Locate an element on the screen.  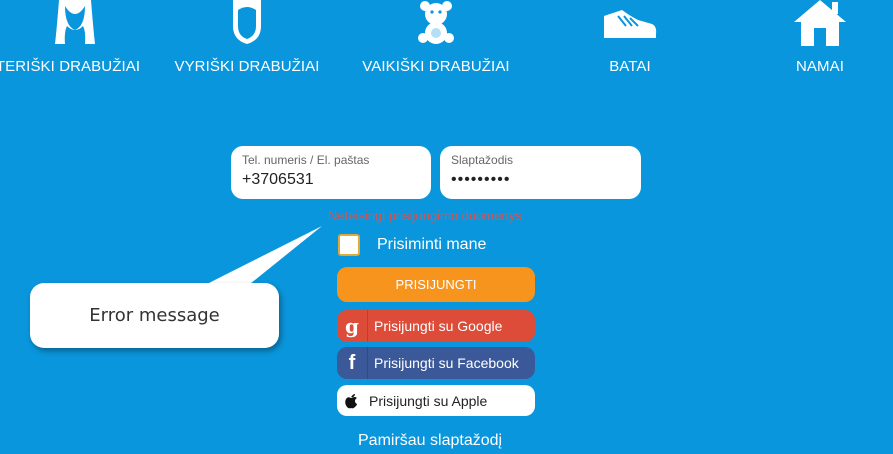
house-icon is located at coordinates (820, 23).